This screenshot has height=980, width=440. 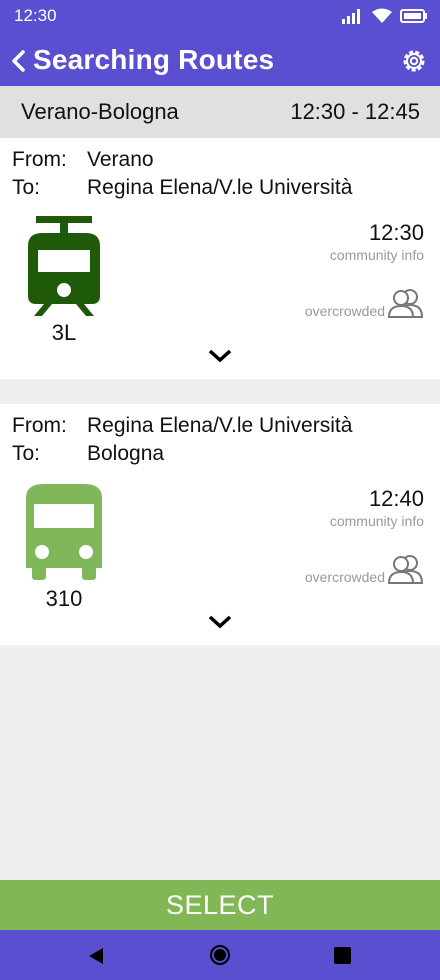 I want to click on nav-recents-icon, so click(x=342, y=955).